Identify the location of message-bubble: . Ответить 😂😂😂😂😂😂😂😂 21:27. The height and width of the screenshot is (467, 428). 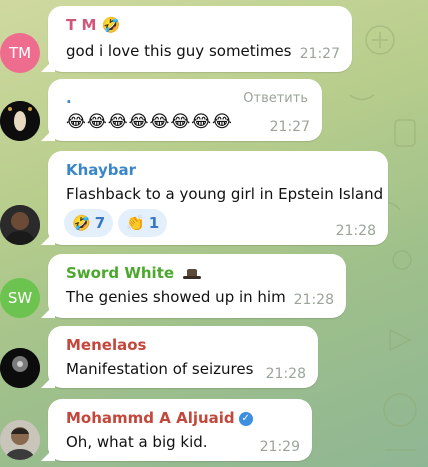
(185, 110).